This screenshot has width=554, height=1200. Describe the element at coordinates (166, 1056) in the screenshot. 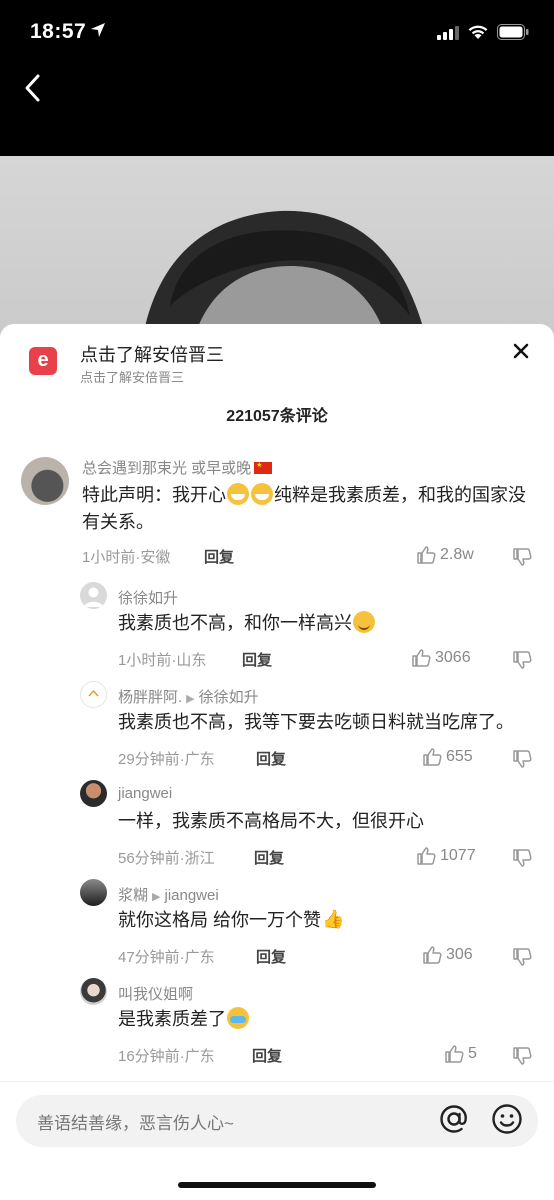

I see `comment-meta: 16分钟前·广东` at that location.